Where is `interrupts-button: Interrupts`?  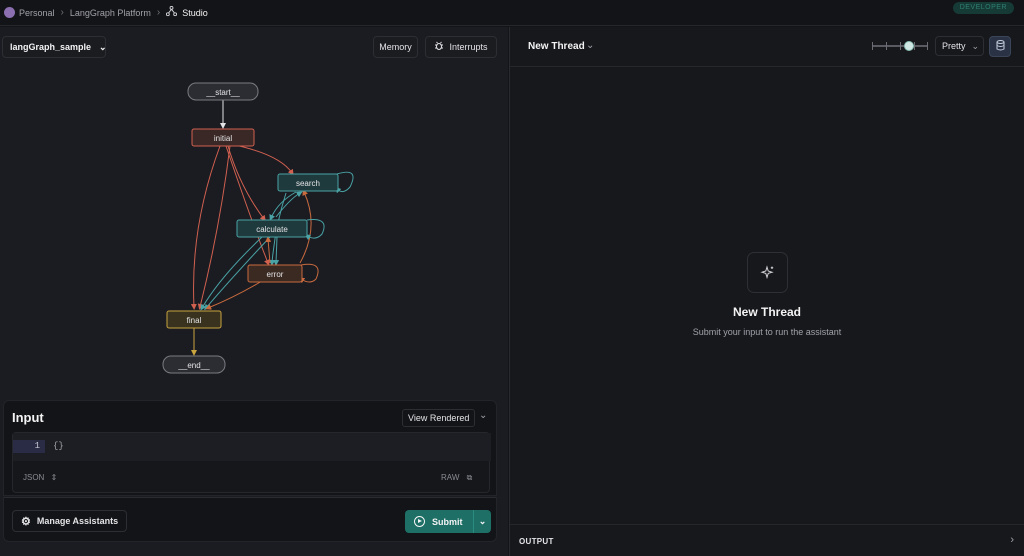
interrupts-button: Interrupts is located at coordinates (461, 47).